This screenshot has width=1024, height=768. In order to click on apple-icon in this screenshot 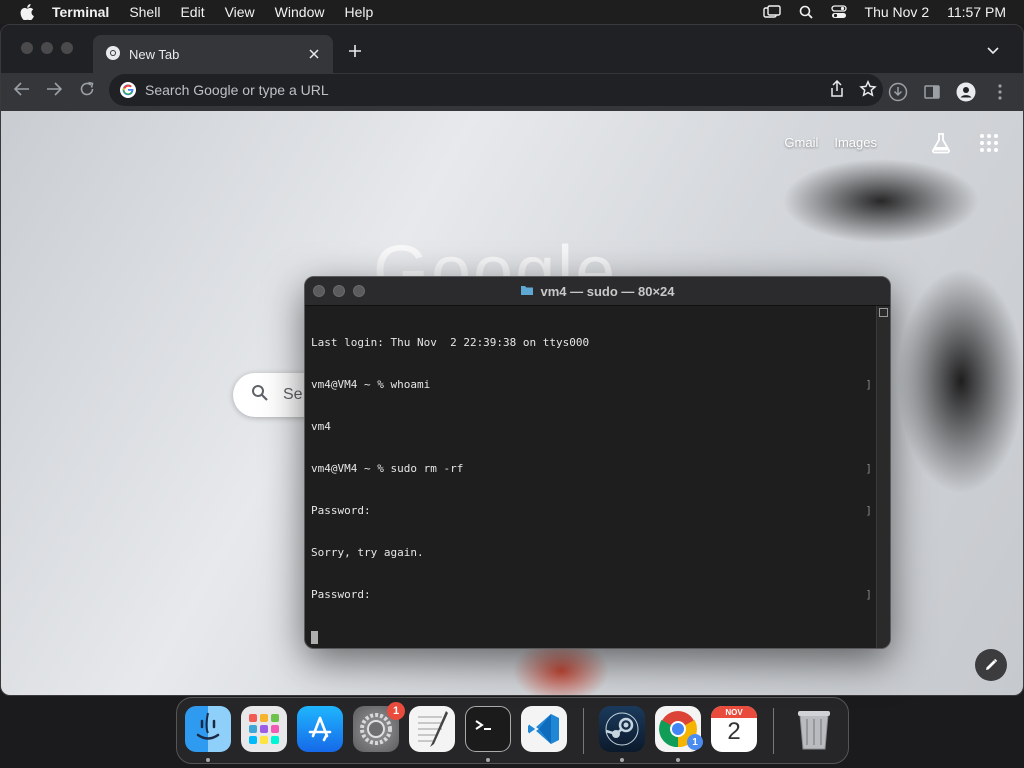, I will do `click(27, 12)`.